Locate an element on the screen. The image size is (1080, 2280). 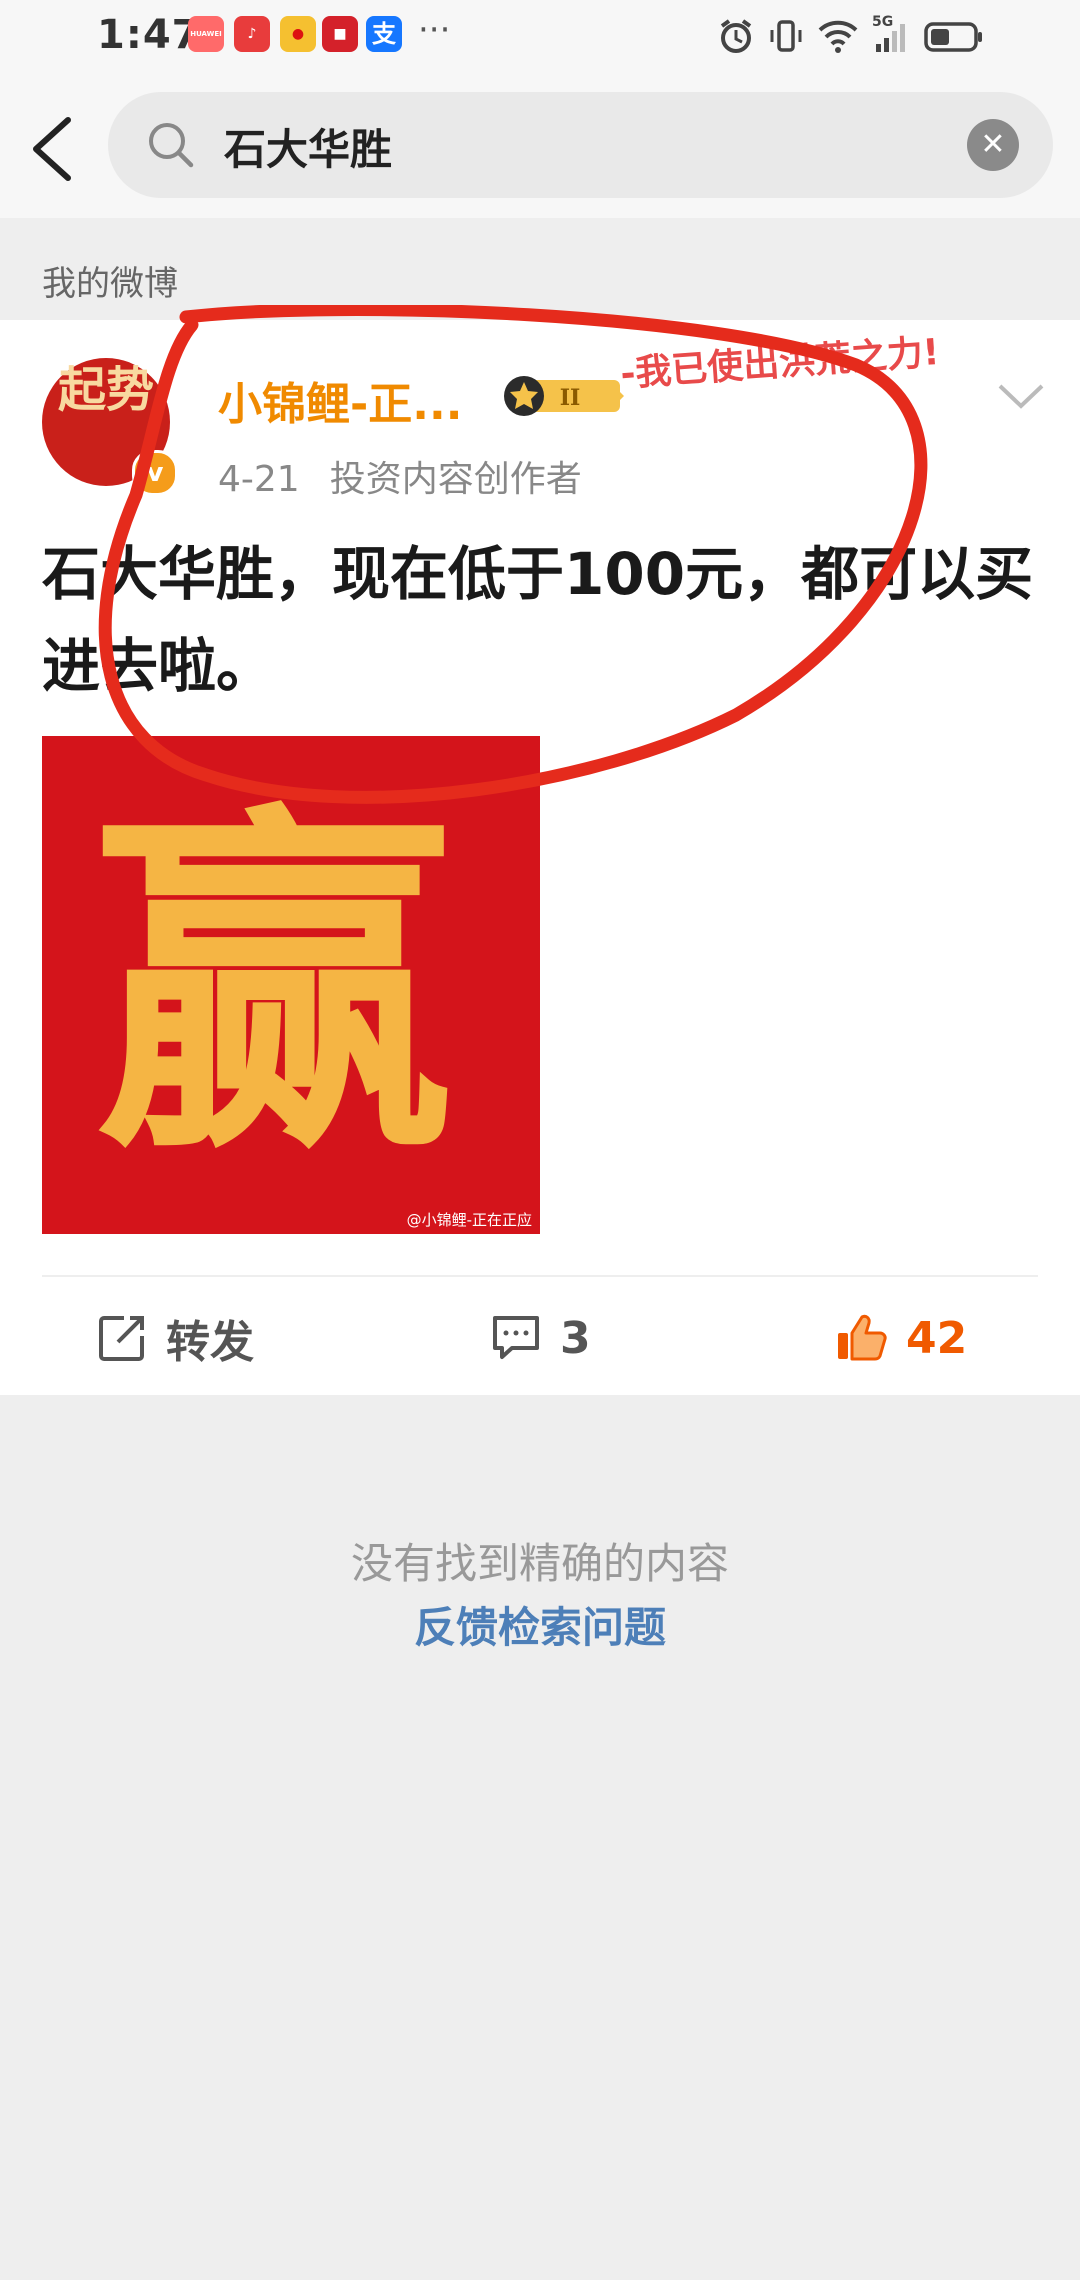
battery-icon is located at coordinates (953, 37).